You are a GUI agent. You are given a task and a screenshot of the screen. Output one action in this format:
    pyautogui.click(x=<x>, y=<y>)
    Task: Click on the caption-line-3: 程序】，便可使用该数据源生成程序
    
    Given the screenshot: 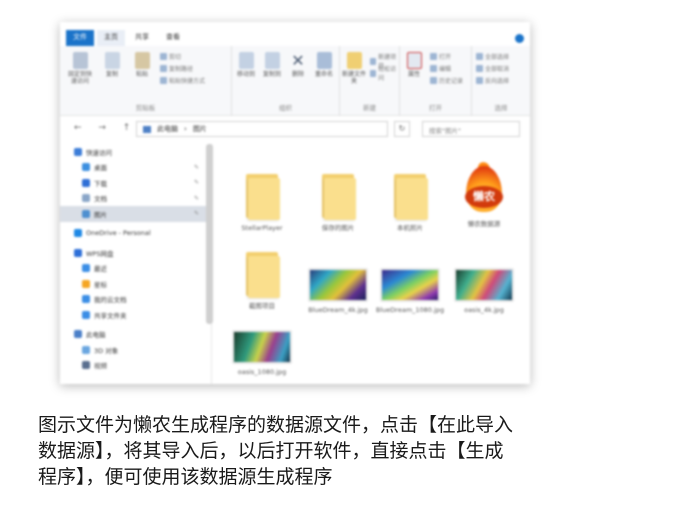 What is the action you would take?
    pyautogui.click(x=185, y=477)
    